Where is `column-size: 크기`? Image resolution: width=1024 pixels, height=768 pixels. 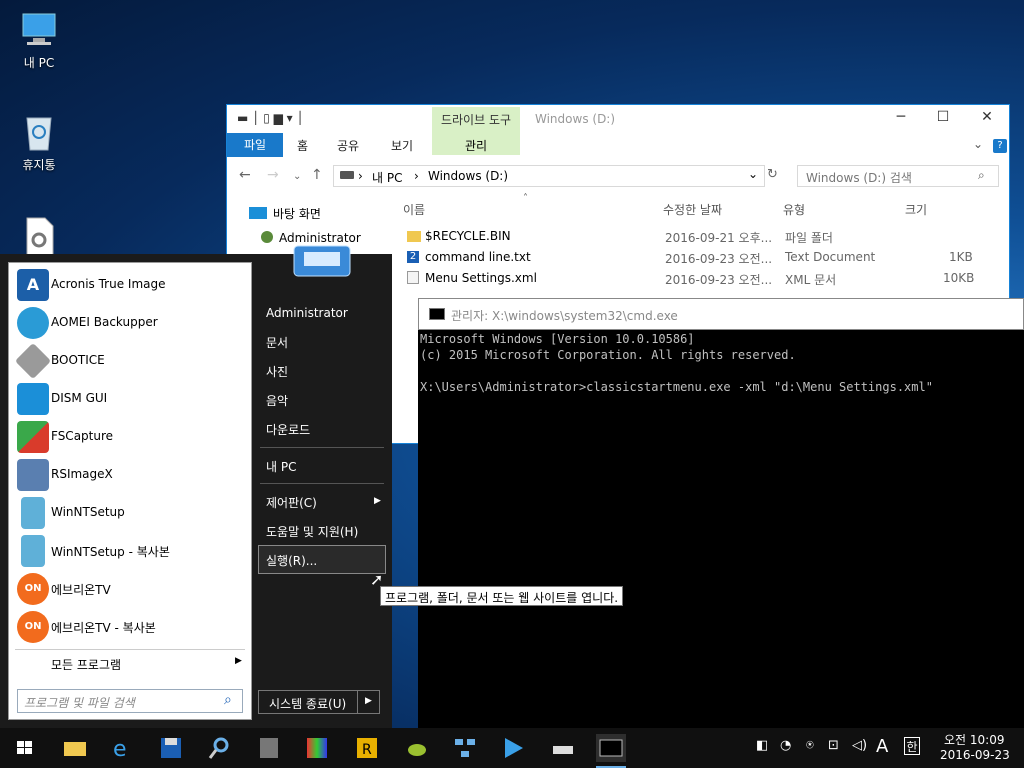
column-size: 크기 is located at coordinates (916, 209).